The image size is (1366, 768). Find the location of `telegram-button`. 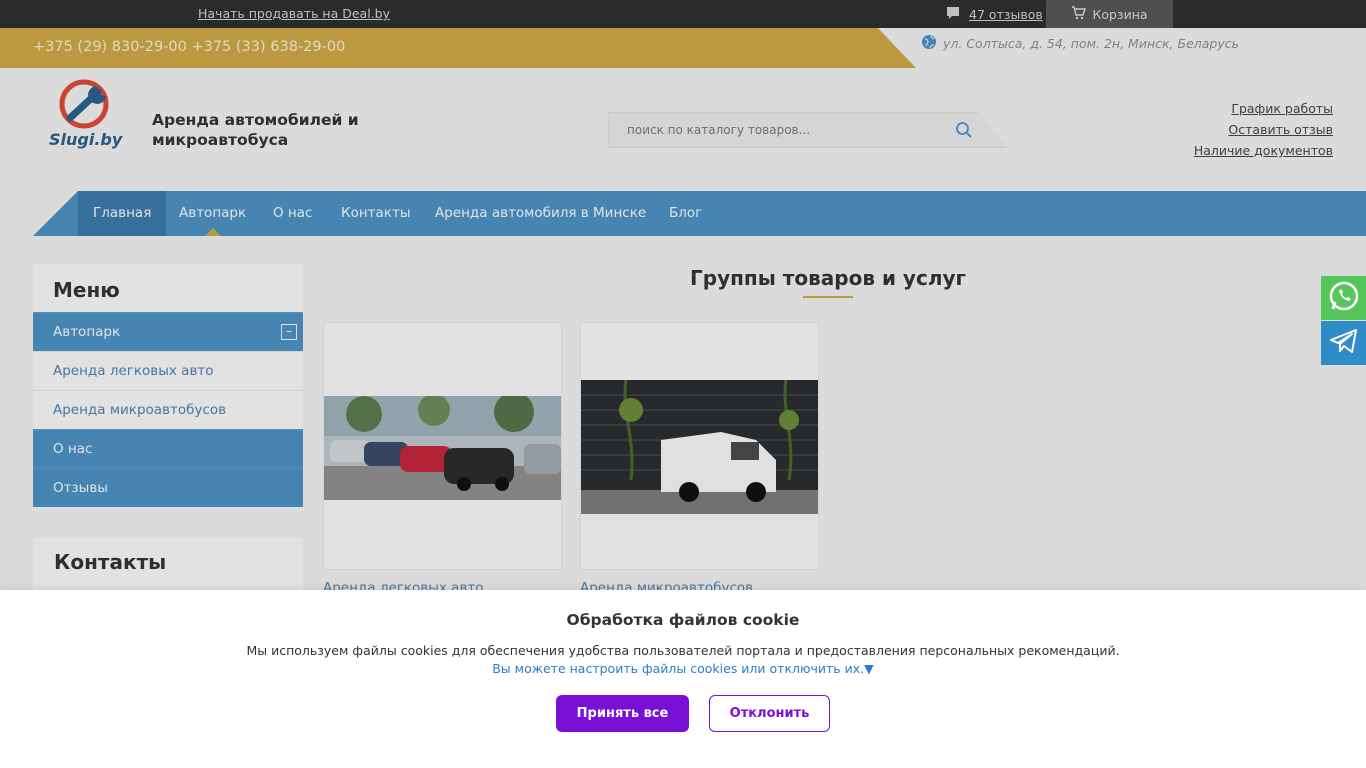

telegram-button is located at coordinates (1343, 343).